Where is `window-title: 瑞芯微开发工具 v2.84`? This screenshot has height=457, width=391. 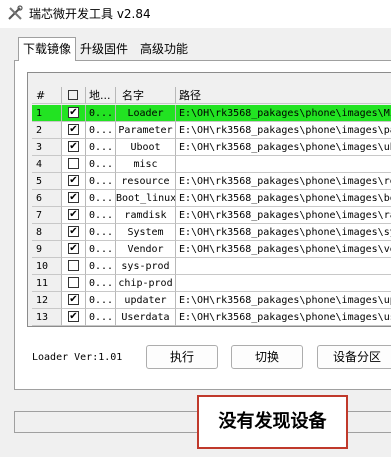
window-title: 瑞芯微开发工具 v2.84 is located at coordinates (90, 14).